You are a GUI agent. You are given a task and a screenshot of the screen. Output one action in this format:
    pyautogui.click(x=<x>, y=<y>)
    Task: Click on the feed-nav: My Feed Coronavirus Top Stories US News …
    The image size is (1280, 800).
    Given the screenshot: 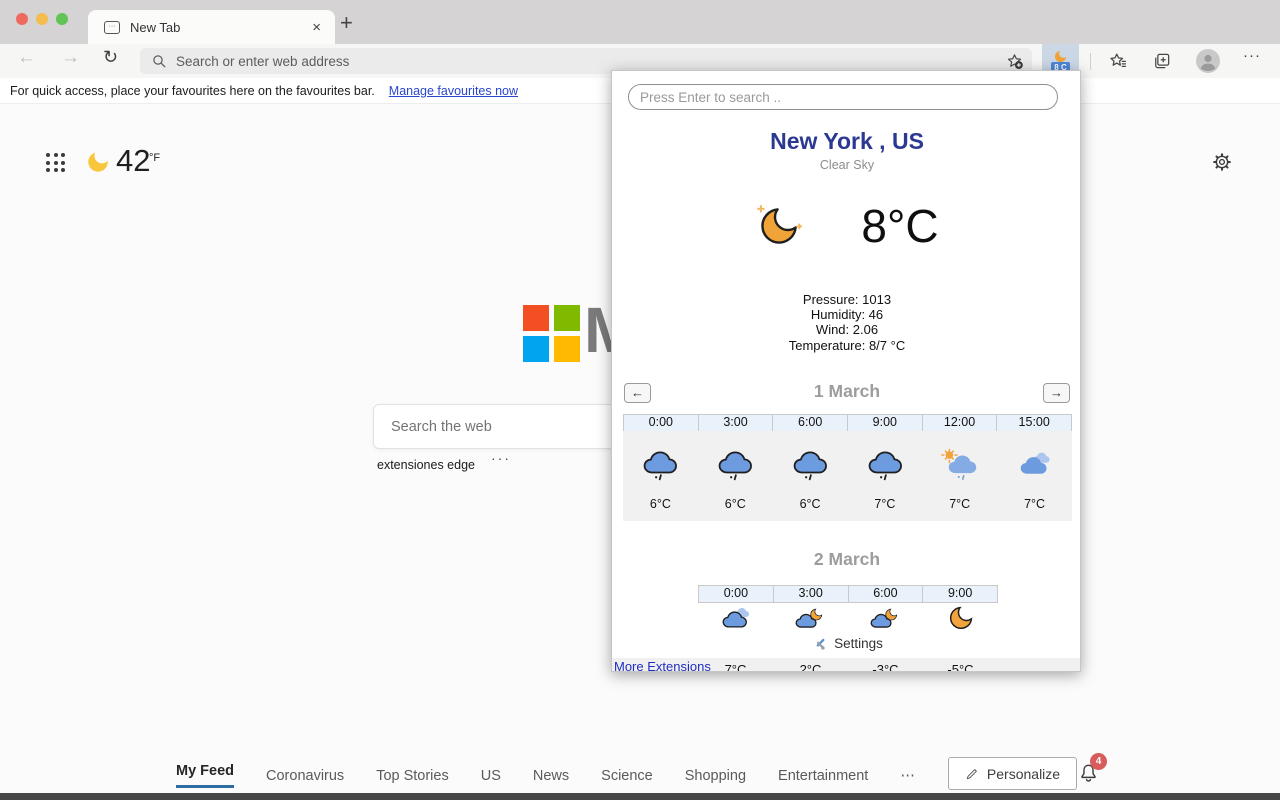 What is the action you would take?
    pyautogui.click(x=545, y=775)
    